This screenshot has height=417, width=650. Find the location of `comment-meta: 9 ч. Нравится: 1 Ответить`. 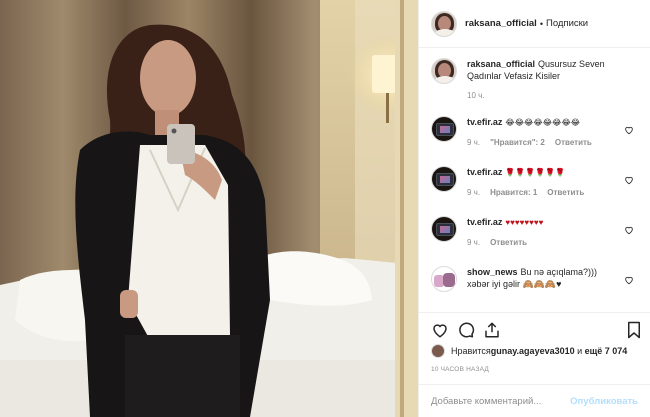

comment-meta: 9 ч. Нравится: 1 Ответить is located at coordinates (552, 193).